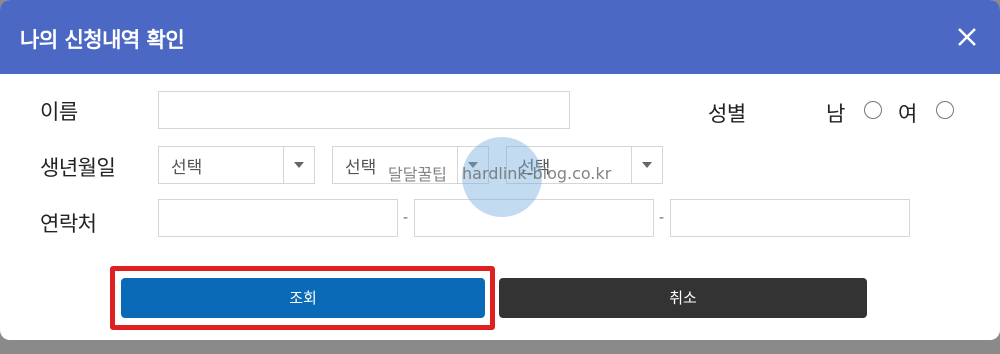 This screenshot has height=354, width=1000. What do you see at coordinates (534, 218) in the screenshot?
I see `phone-middle-input` at bounding box center [534, 218].